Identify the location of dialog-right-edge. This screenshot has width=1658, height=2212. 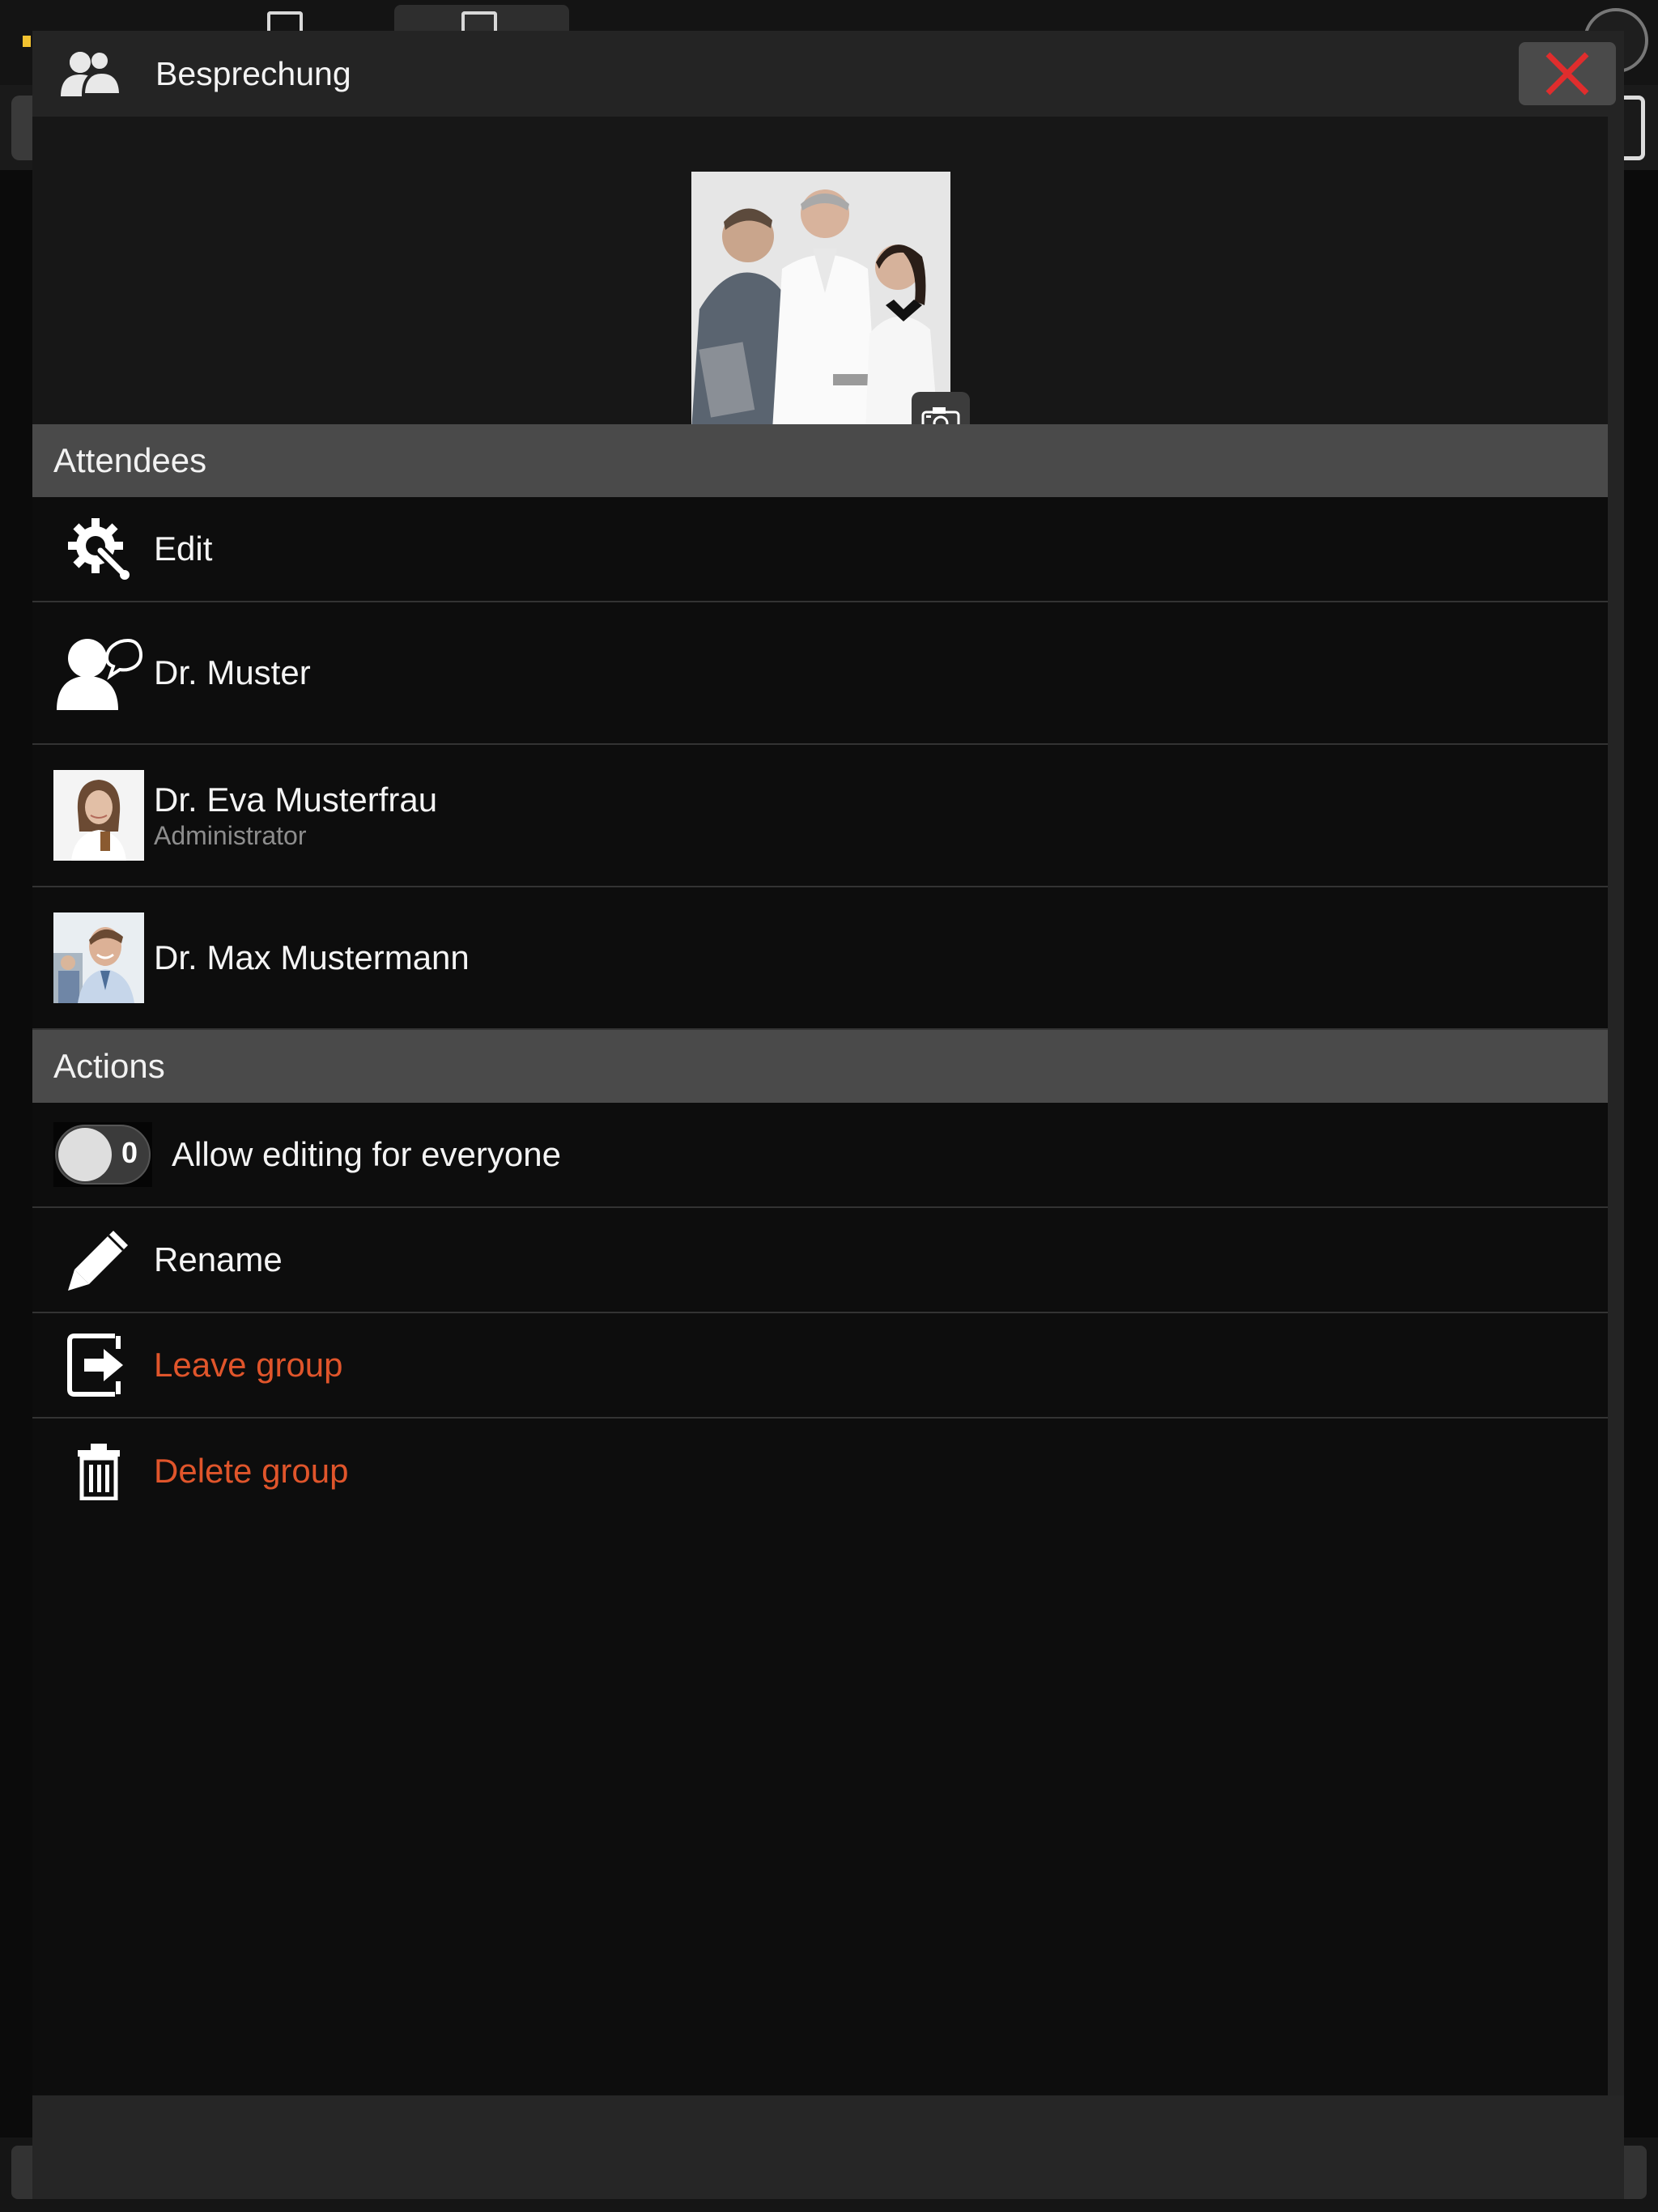
(1616, 1106).